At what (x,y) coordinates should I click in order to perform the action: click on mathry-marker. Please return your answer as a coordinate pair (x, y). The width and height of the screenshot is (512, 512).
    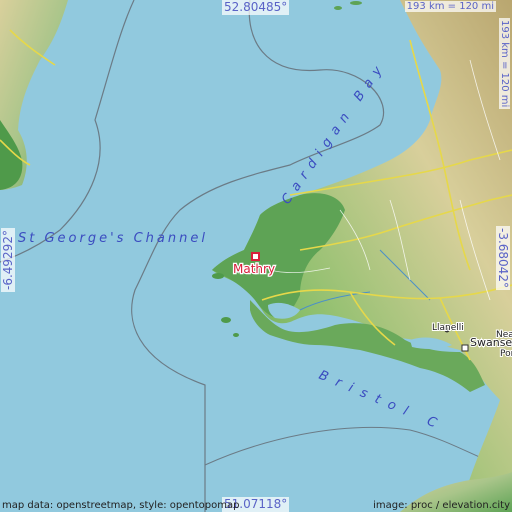
    Looking at the image, I should click on (255, 256).